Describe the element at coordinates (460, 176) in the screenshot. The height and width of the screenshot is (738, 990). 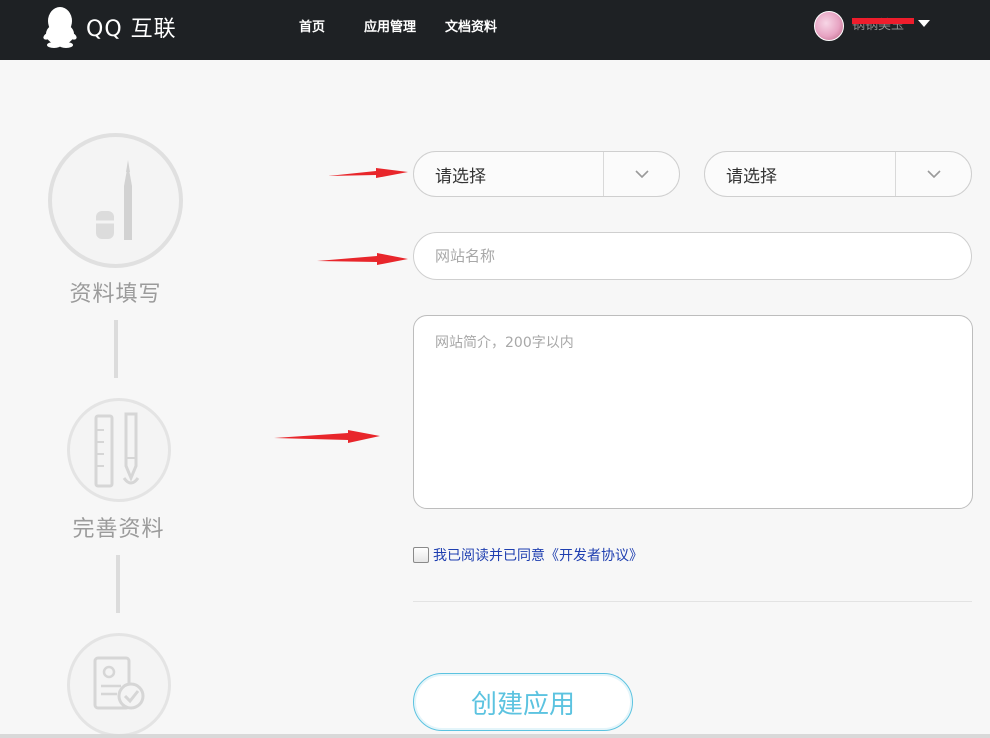
I see `select-1-value: 请选择` at that location.